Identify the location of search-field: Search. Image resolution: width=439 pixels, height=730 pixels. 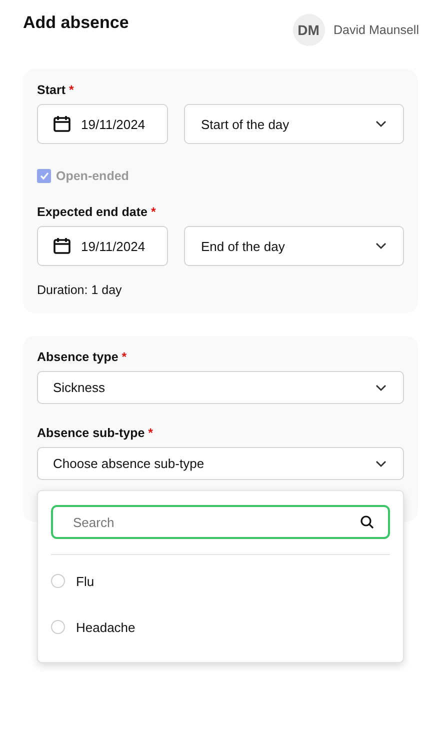
(220, 522).